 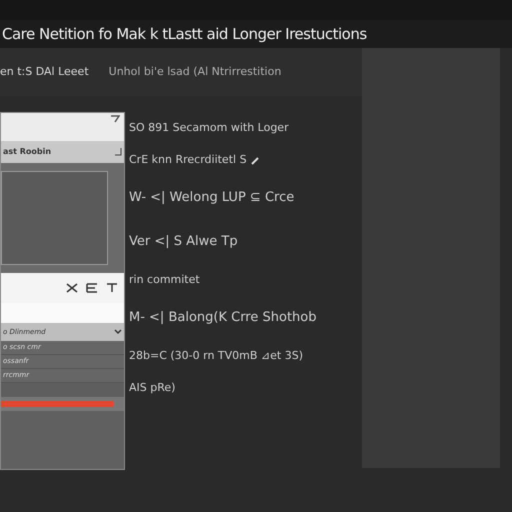 What do you see at coordinates (183, 242) in the screenshot?
I see `note-text: Ver <| S Alwe Tp` at bounding box center [183, 242].